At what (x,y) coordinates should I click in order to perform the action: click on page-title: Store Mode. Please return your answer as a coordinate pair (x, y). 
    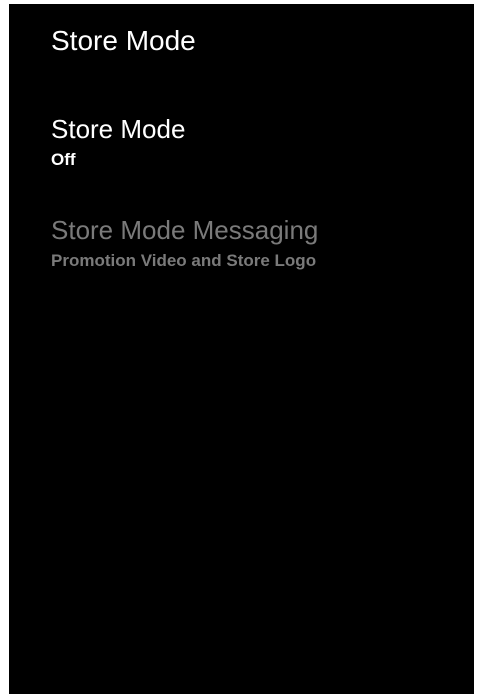
    Looking at the image, I should click on (123, 40).